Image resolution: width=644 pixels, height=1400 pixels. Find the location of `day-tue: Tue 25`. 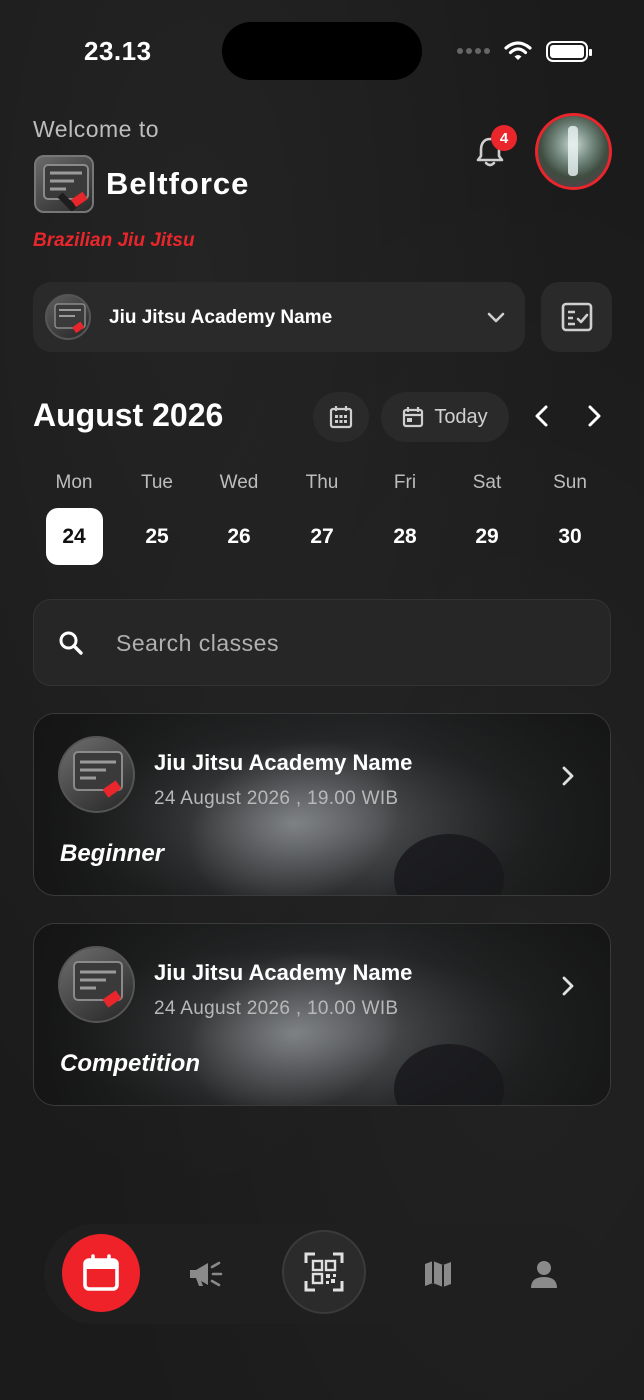

day-tue: Tue 25 is located at coordinates (157, 517).